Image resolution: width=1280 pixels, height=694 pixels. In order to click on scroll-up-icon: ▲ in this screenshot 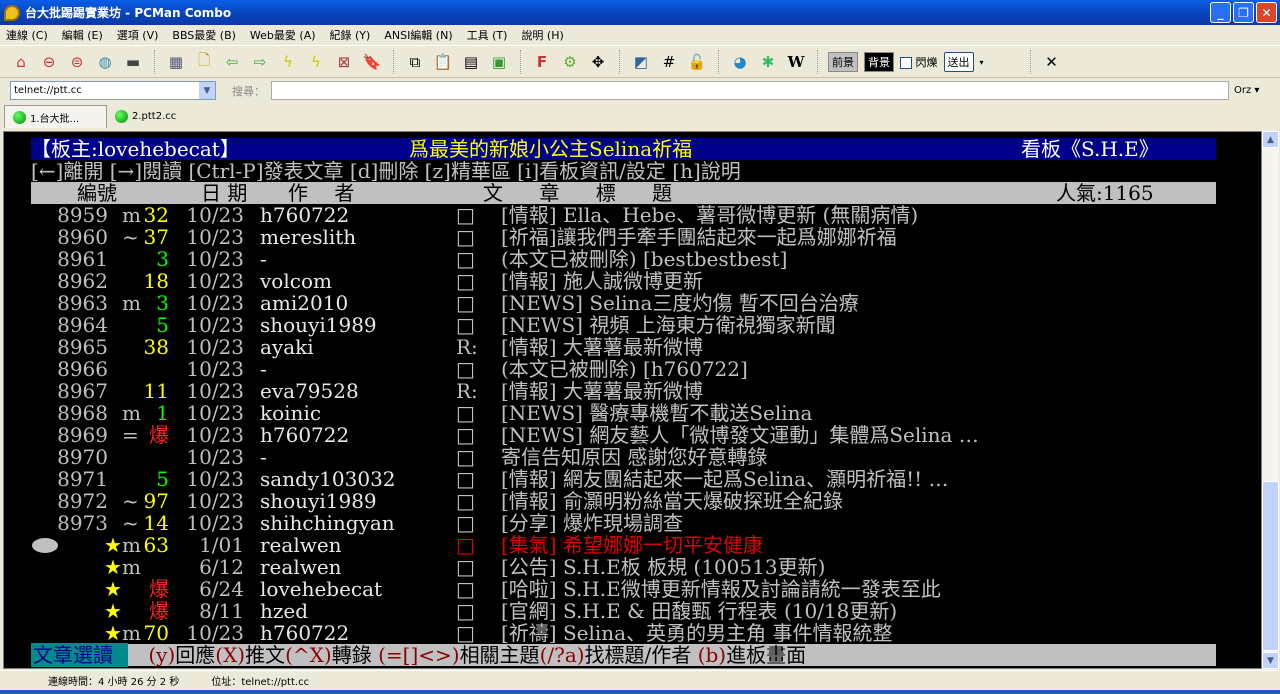, I will do `click(1270, 139)`.